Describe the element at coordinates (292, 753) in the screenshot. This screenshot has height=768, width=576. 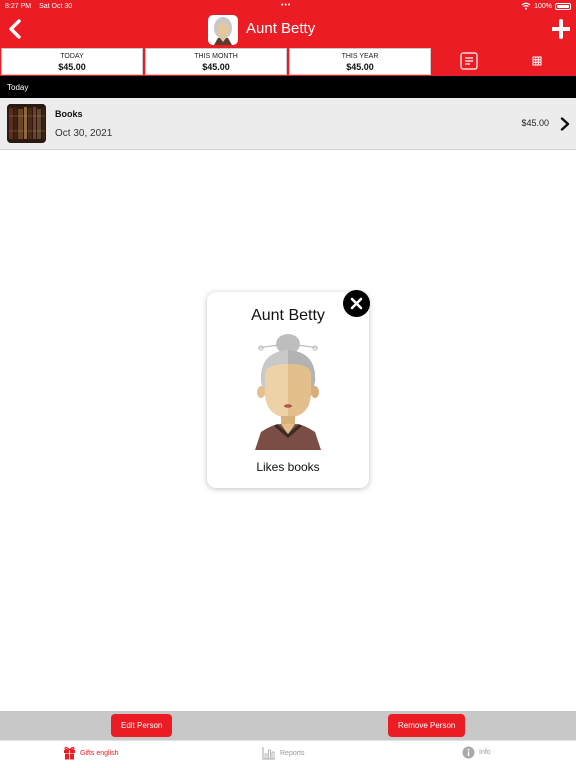
I see `tab-reports-label: Reports` at that location.